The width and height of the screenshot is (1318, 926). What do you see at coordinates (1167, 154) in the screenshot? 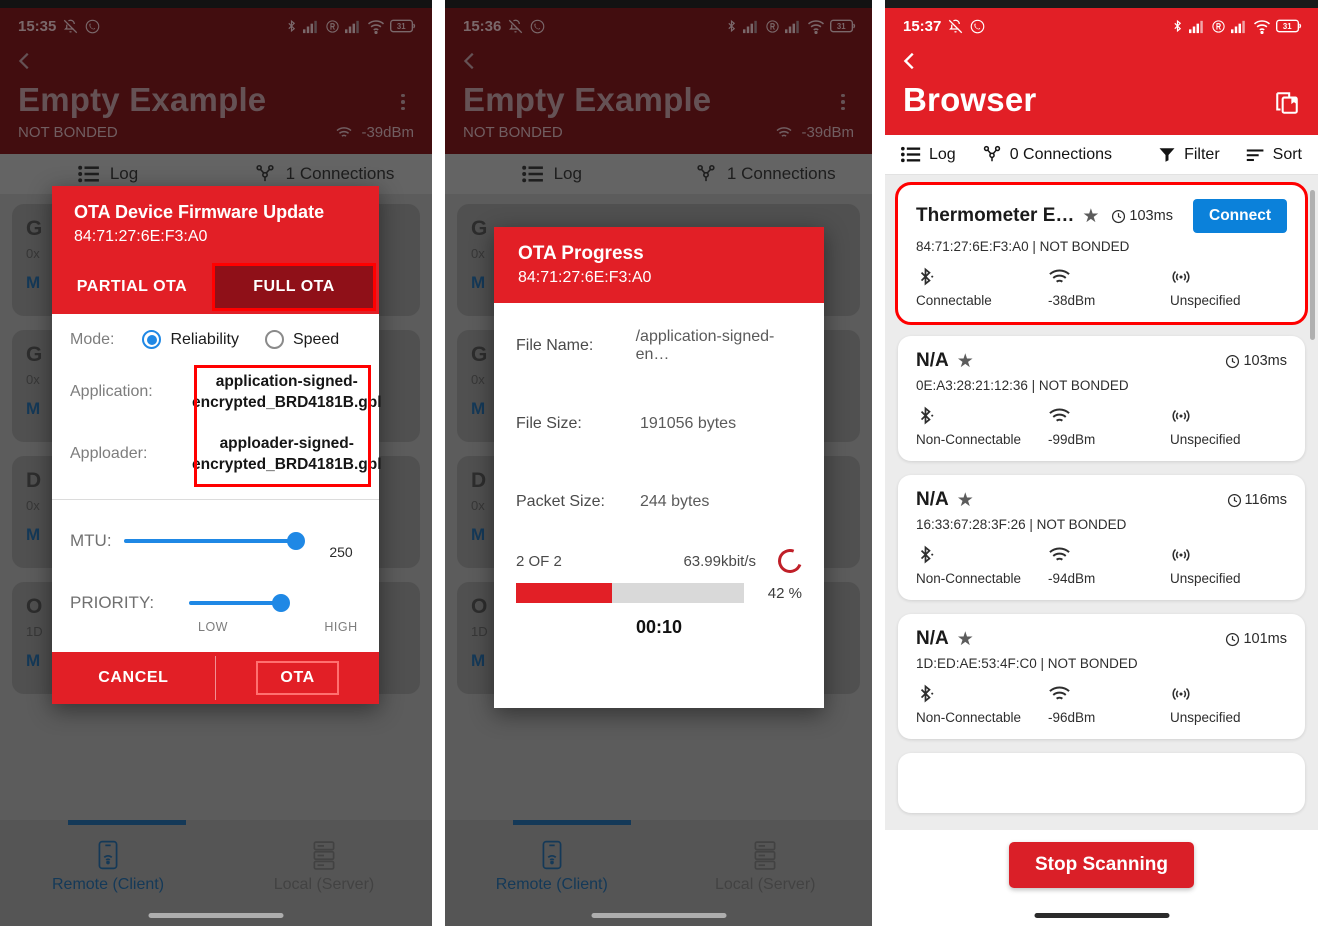
I see `filter-icon` at bounding box center [1167, 154].